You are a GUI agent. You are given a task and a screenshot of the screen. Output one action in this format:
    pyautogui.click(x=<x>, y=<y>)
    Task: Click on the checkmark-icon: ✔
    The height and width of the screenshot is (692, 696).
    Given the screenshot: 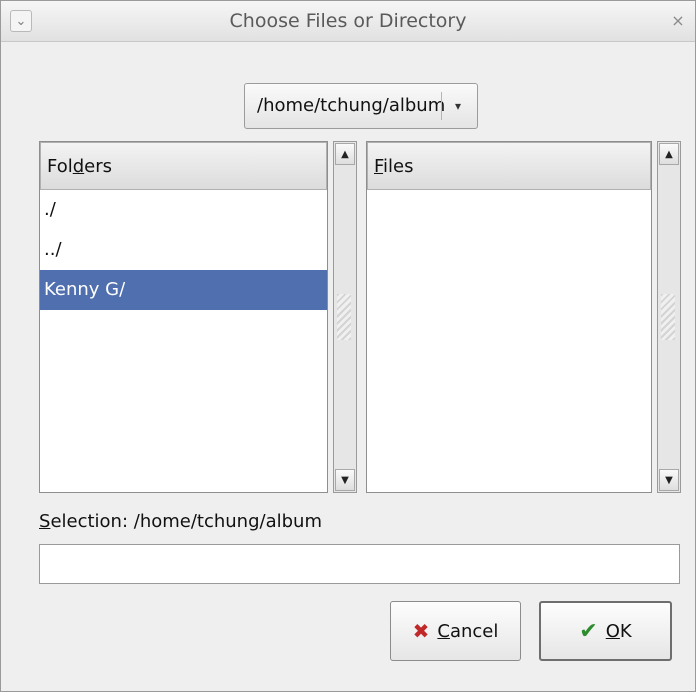 What is the action you would take?
    pyautogui.click(x=588, y=631)
    